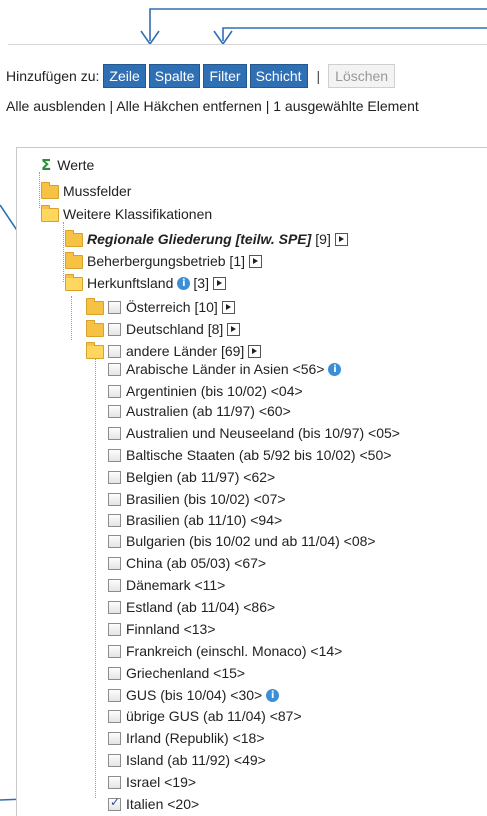 This screenshot has height=816, width=487. What do you see at coordinates (482, 482) in the screenshot?
I see `tree-scrollbar` at bounding box center [482, 482].